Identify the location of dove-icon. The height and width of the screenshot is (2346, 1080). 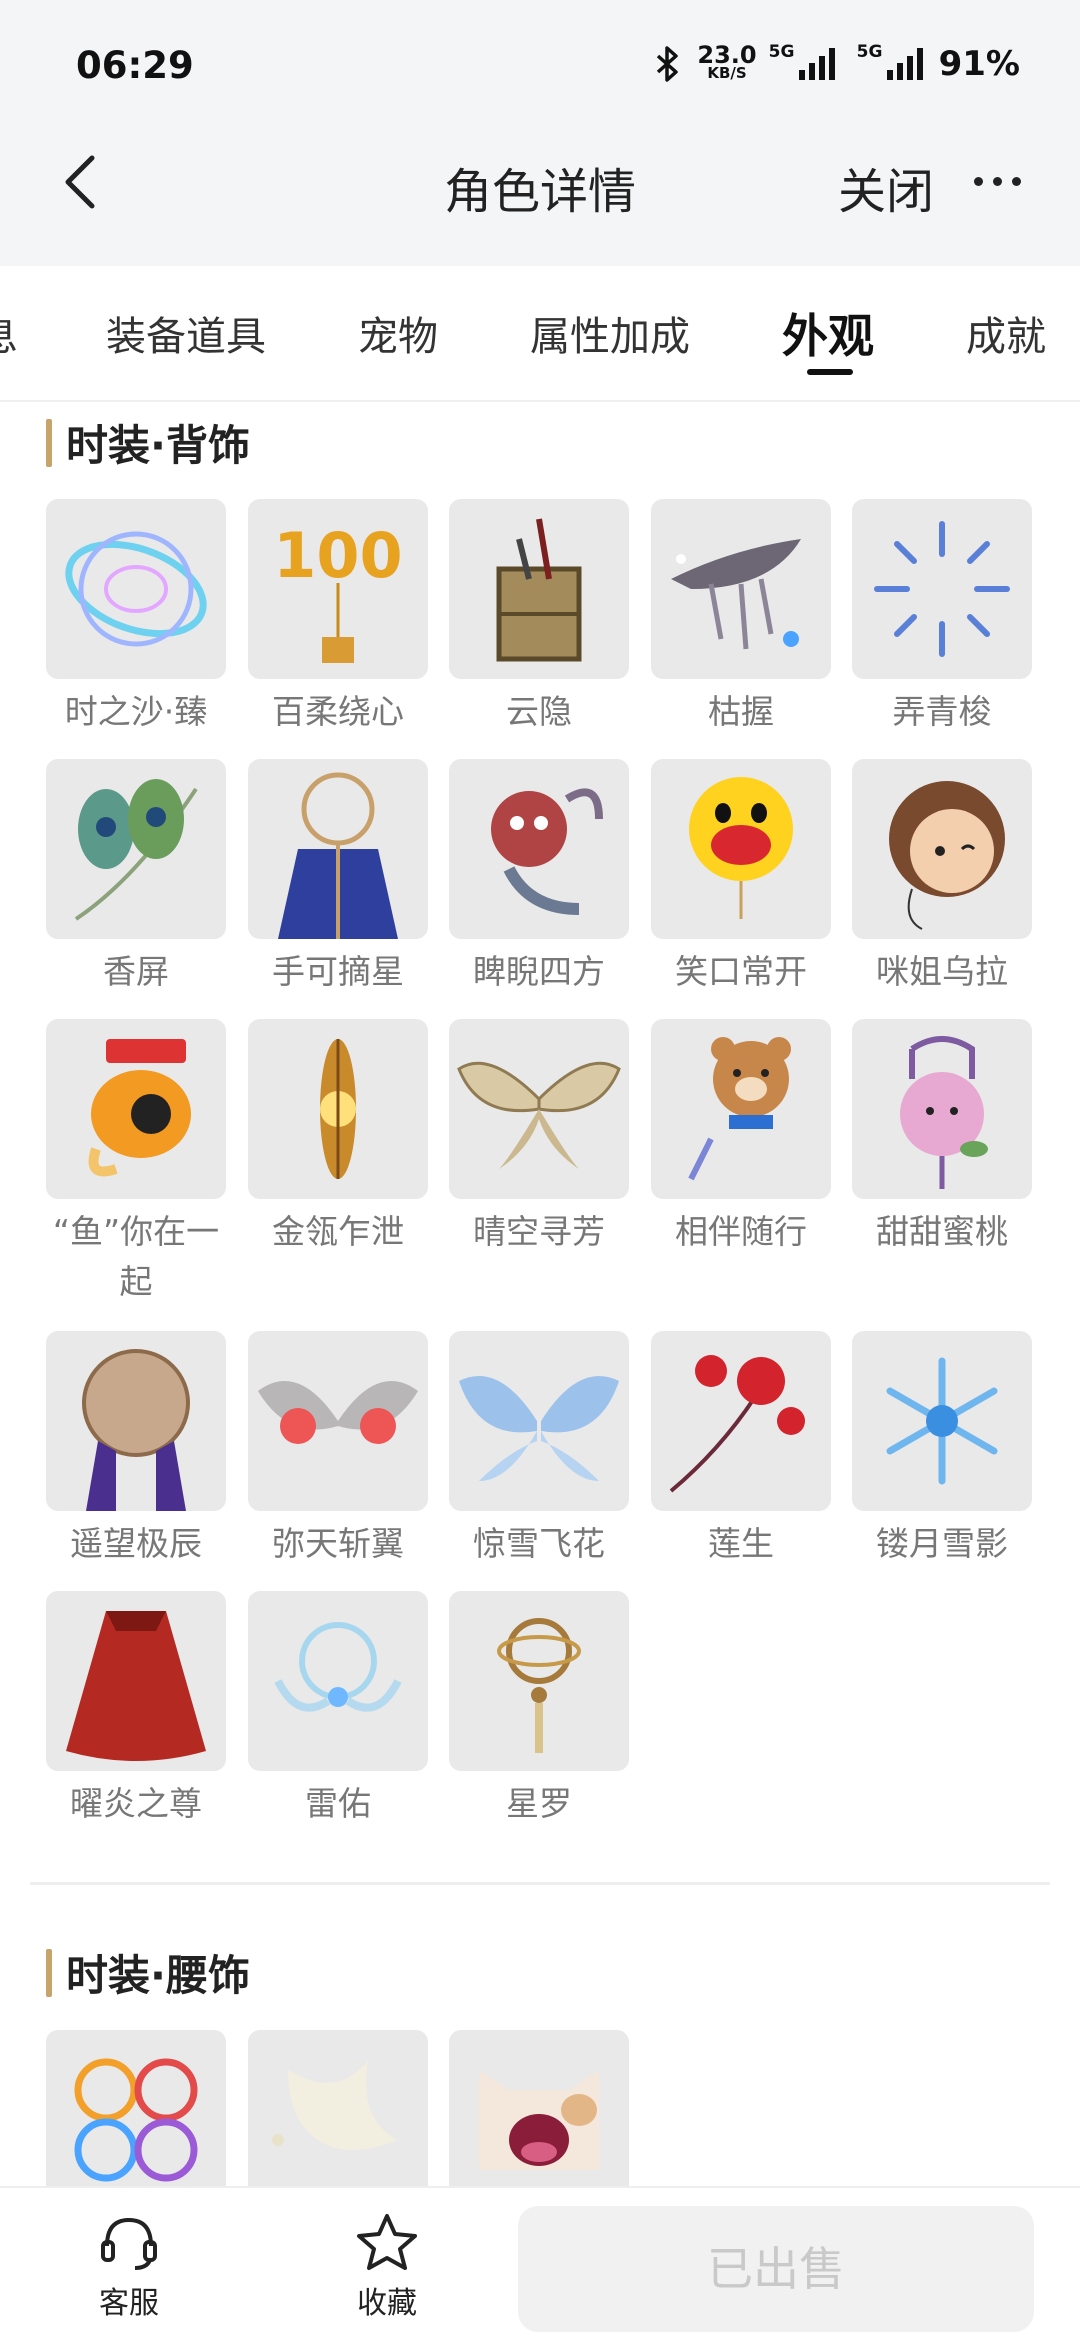
(338, 2120).